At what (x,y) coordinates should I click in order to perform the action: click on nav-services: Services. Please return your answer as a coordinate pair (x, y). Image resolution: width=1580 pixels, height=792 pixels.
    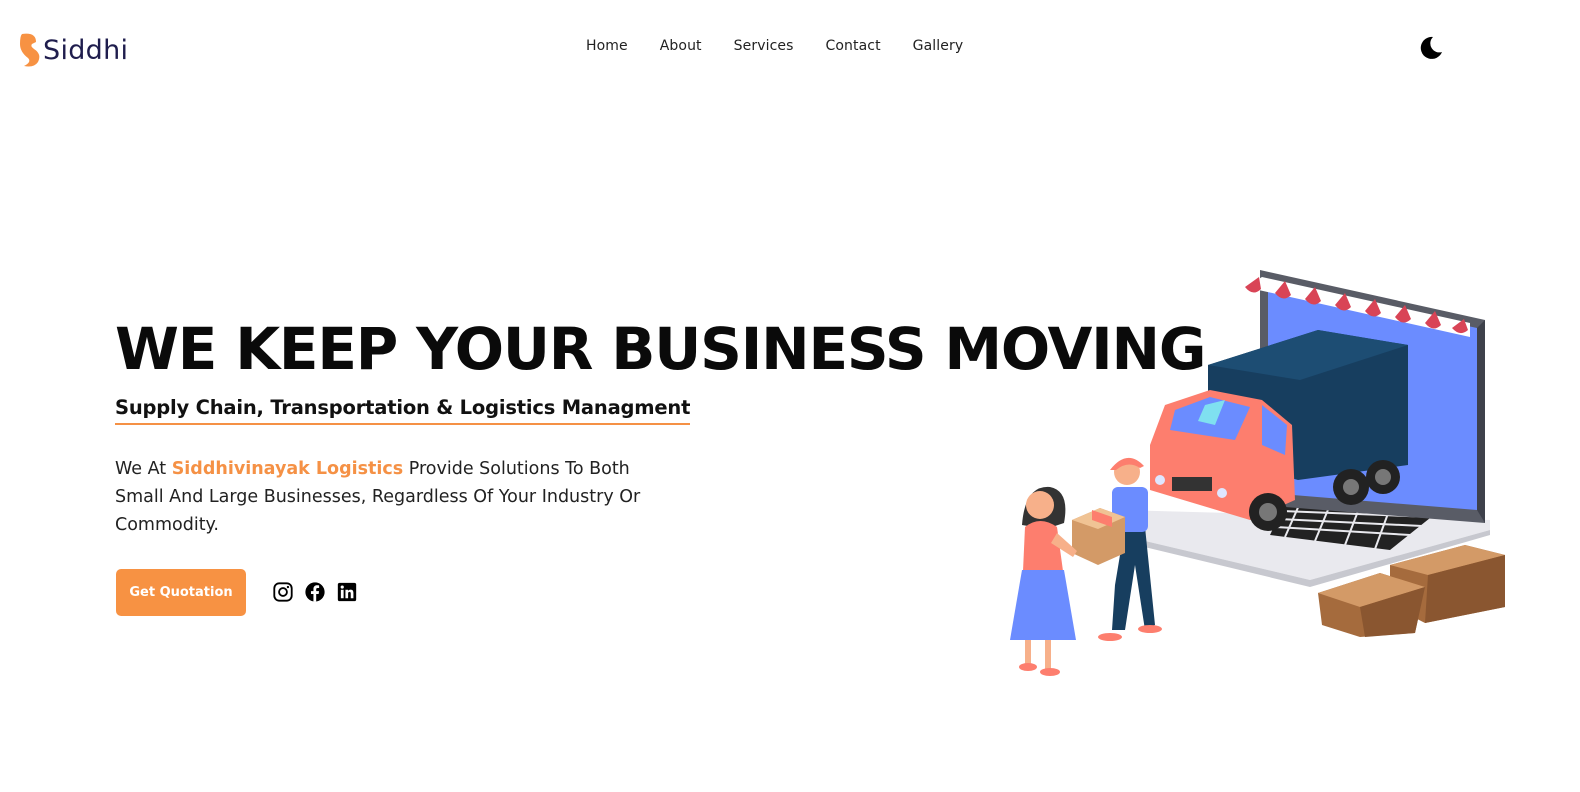
    Looking at the image, I should click on (764, 46).